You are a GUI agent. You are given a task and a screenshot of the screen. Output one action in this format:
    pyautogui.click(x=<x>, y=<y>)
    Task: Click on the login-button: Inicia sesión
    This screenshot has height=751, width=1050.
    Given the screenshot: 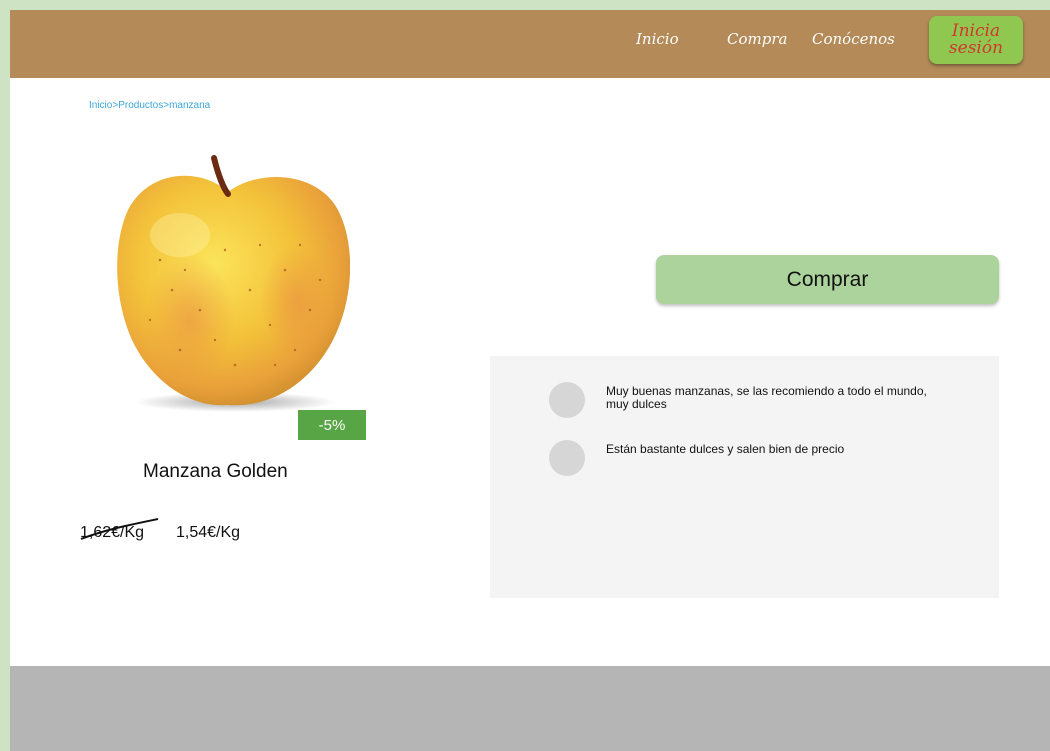 What is the action you would take?
    pyautogui.click(x=976, y=40)
    